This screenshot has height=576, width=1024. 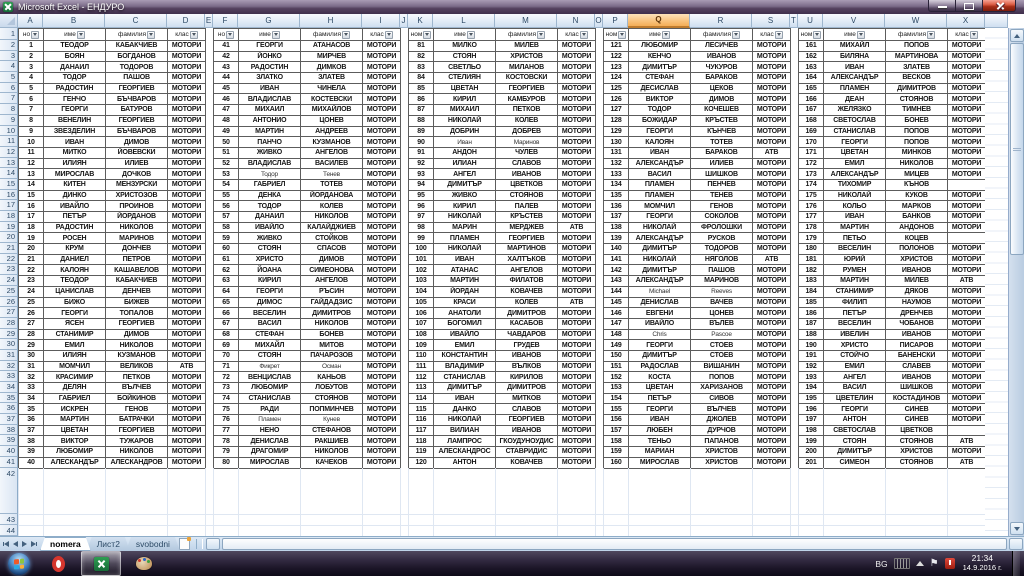 What do you see at coordinates (75, 174) in the screenshot?
I see `cell-name: МИРОСЛАВ` at bounding box center [75, 174].